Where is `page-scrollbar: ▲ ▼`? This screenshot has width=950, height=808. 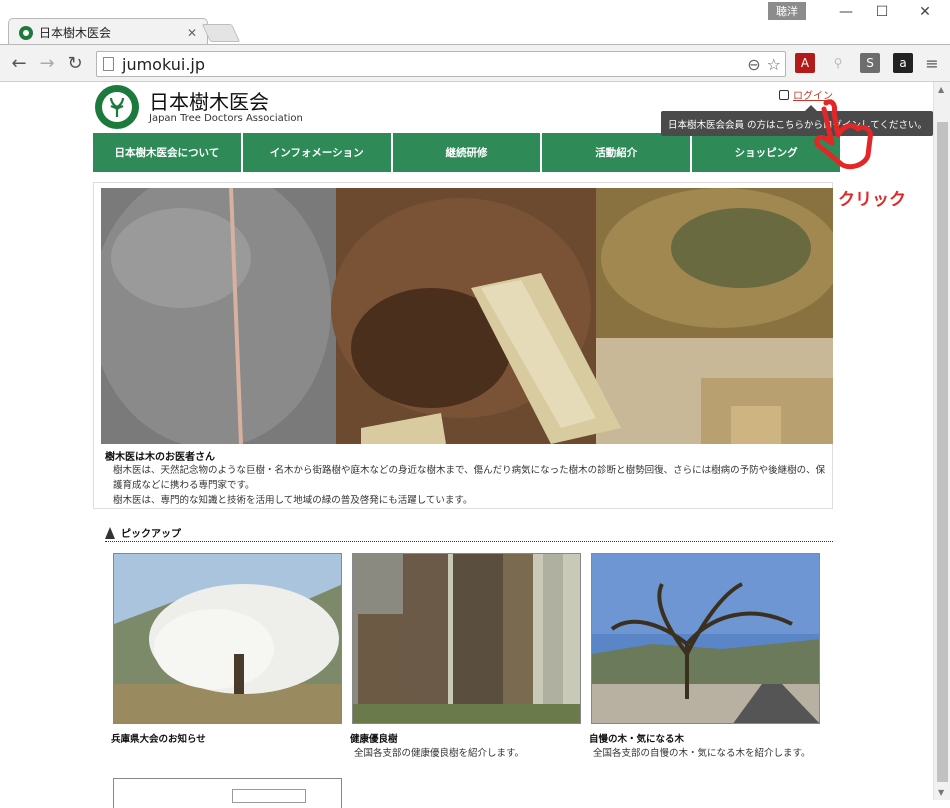
page-scrollbar: ▲ ▼ is located at coordinates (941, 441).